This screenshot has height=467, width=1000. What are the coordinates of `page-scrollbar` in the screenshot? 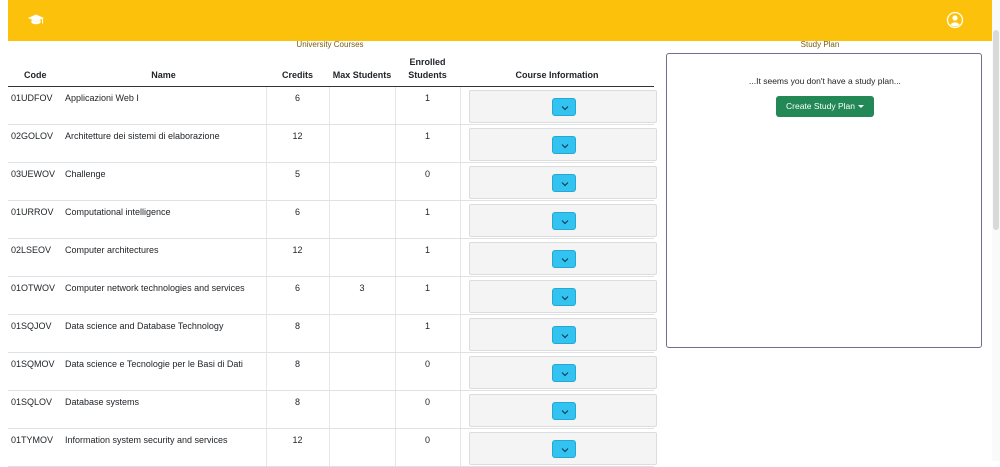 It's located at (996, 230).